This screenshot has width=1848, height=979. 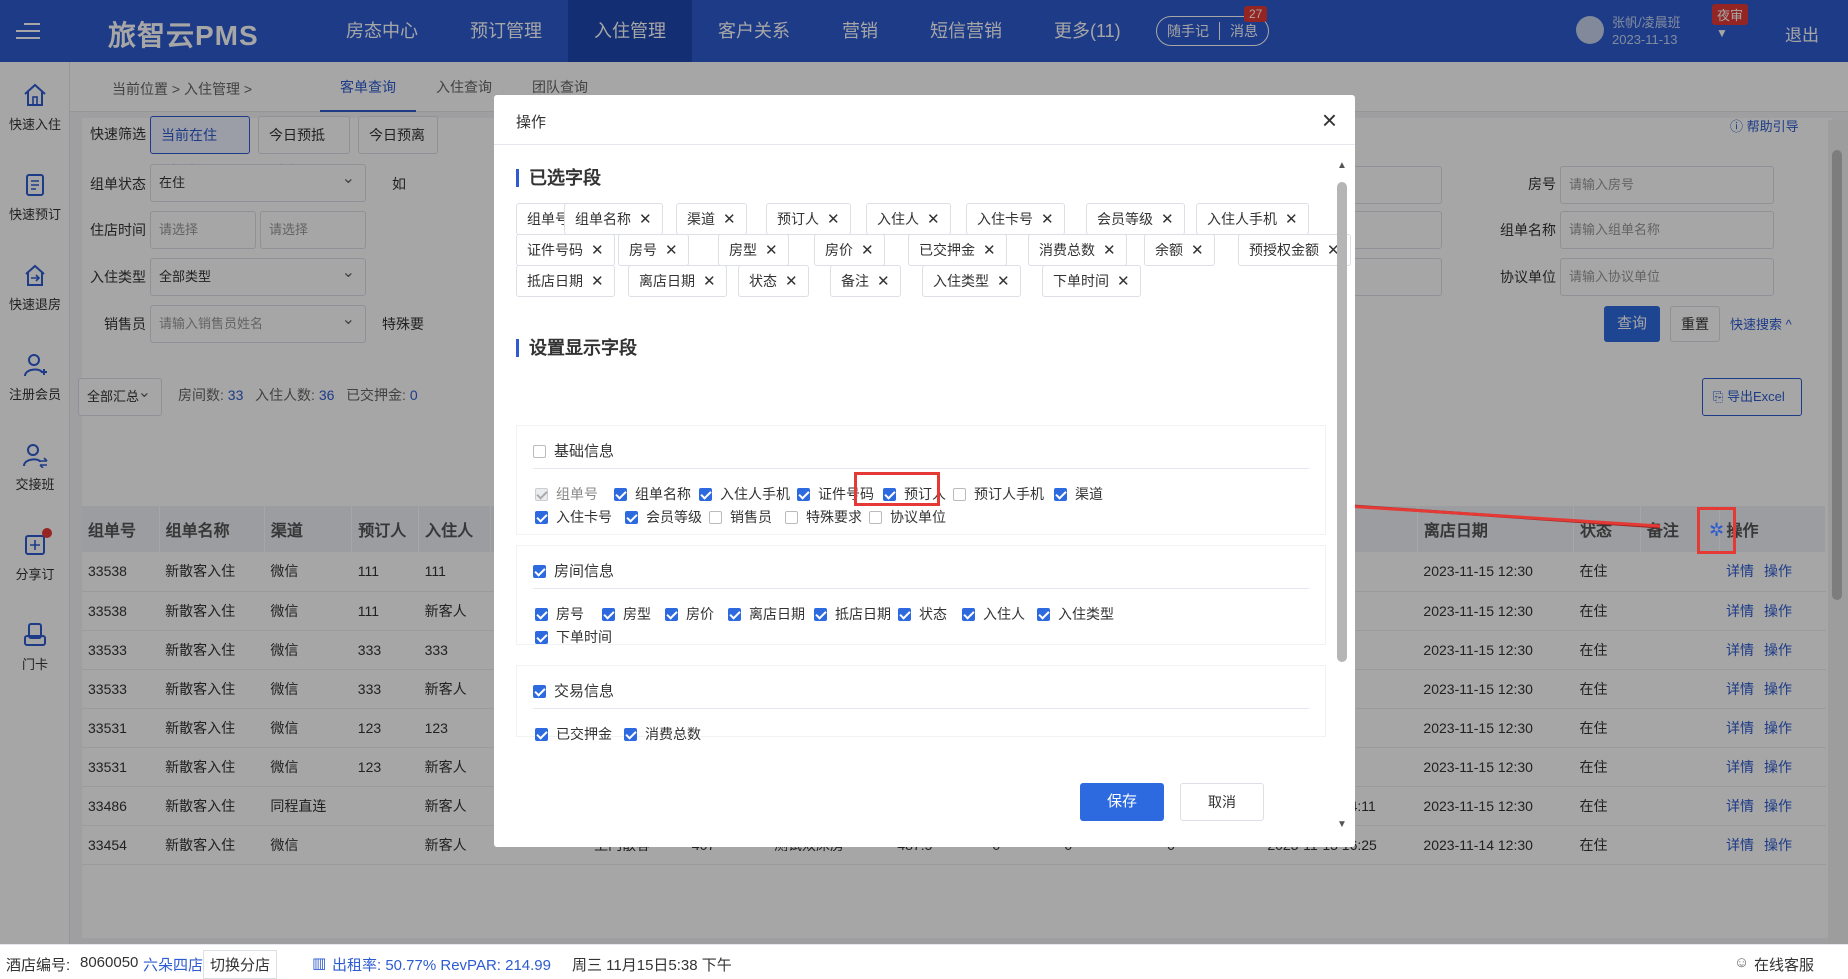 What do you see at coordinates (1135, 219) in the screenshot?
I see `selected-field-tag: 会员等级 ✕` at bounding box center [1135, 219].